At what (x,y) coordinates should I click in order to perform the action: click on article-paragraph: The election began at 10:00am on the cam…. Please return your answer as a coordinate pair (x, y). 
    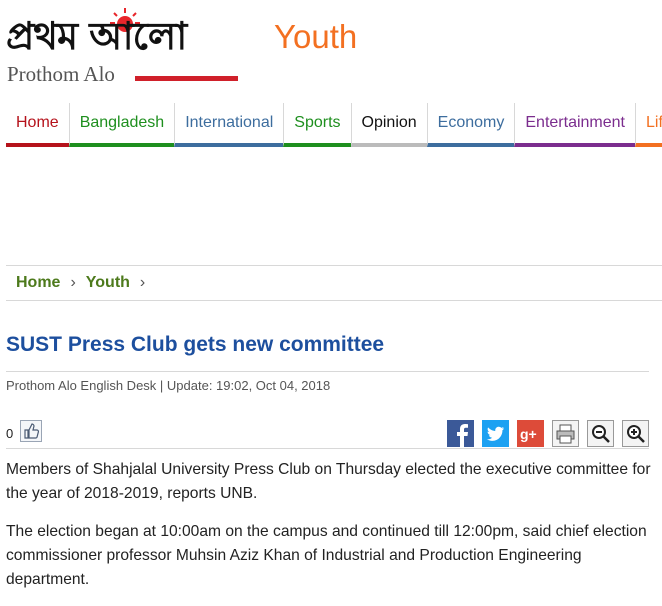
    Looking at the image, I should click on (326, 555).